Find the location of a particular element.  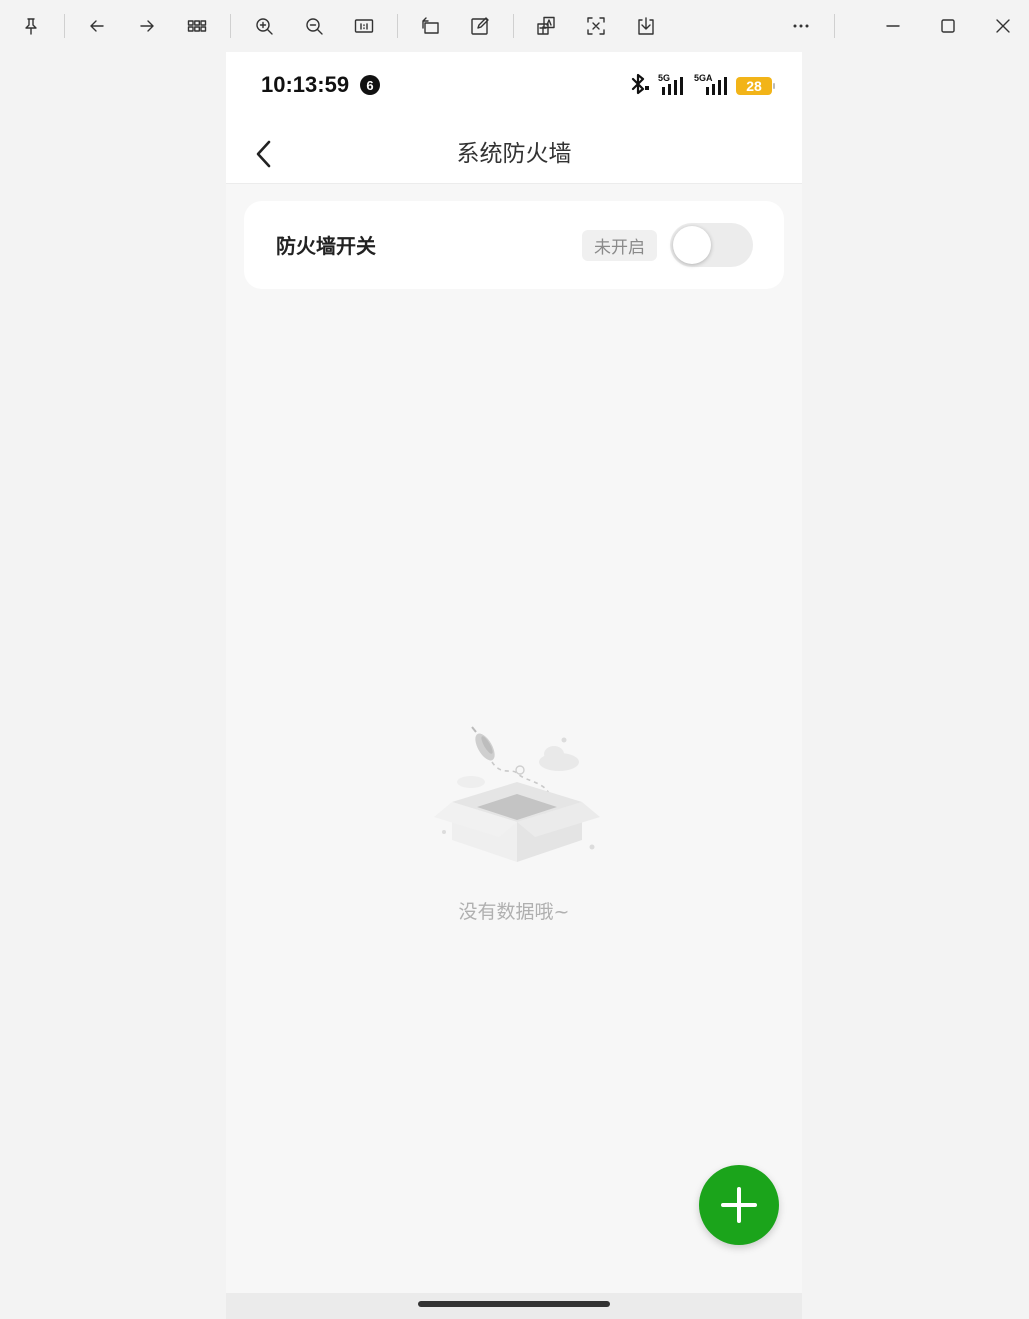

edit-icon is located at coordinates (480, 26).